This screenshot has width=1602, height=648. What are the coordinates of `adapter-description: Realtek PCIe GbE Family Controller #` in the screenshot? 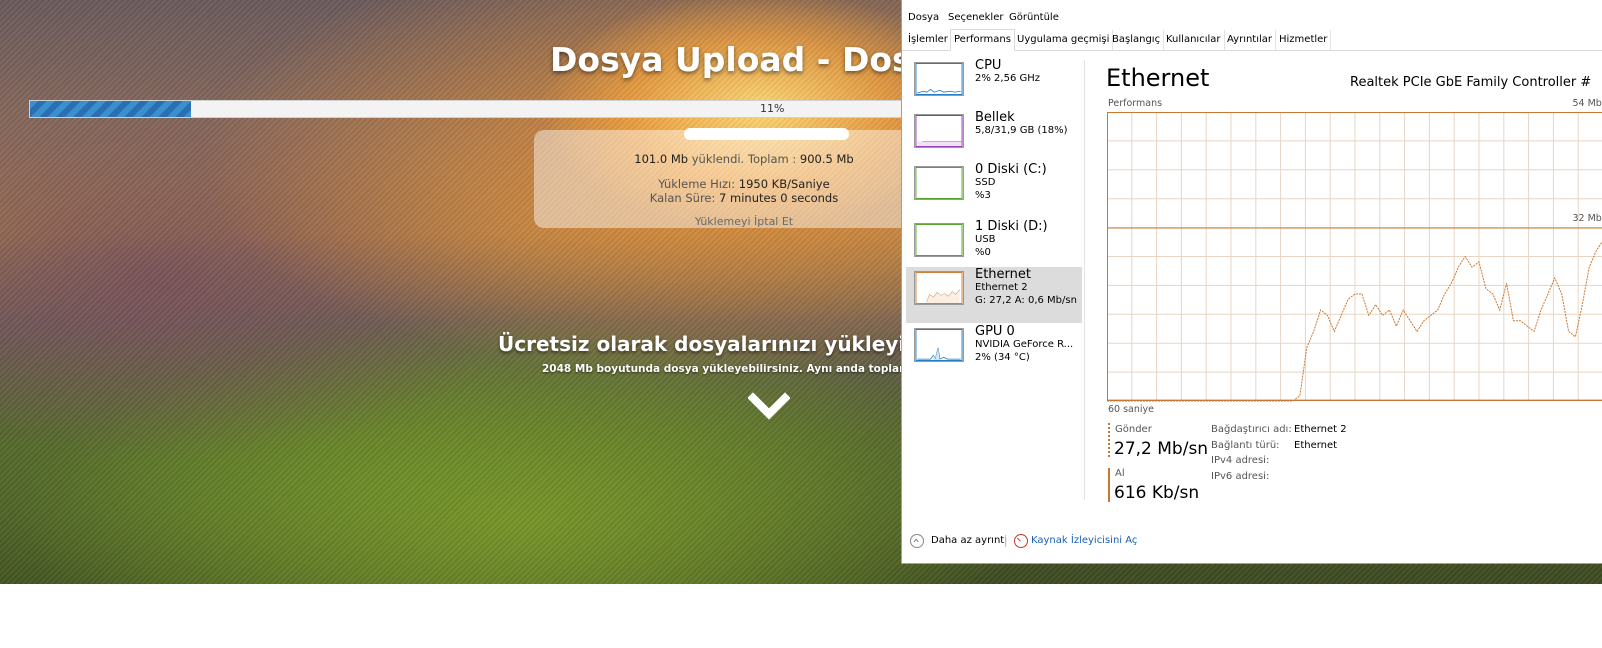 It's located at (1471, 82).